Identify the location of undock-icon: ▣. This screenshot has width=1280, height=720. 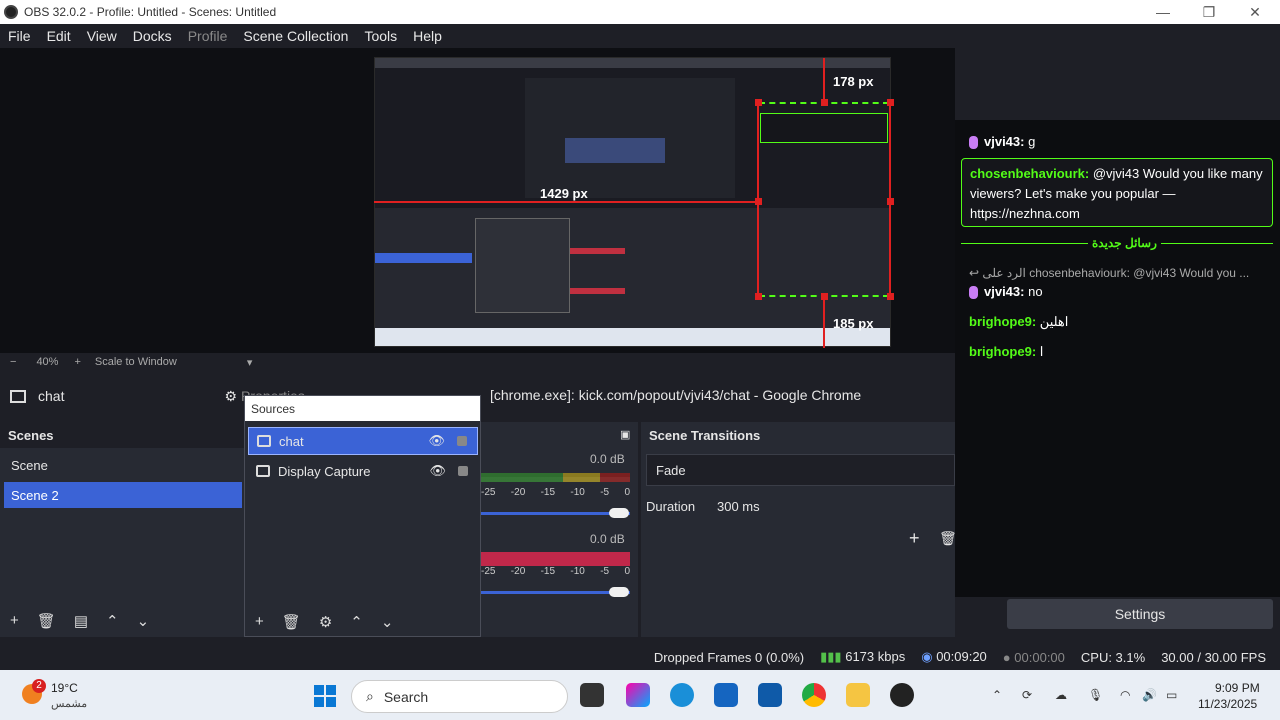
(625, 434).